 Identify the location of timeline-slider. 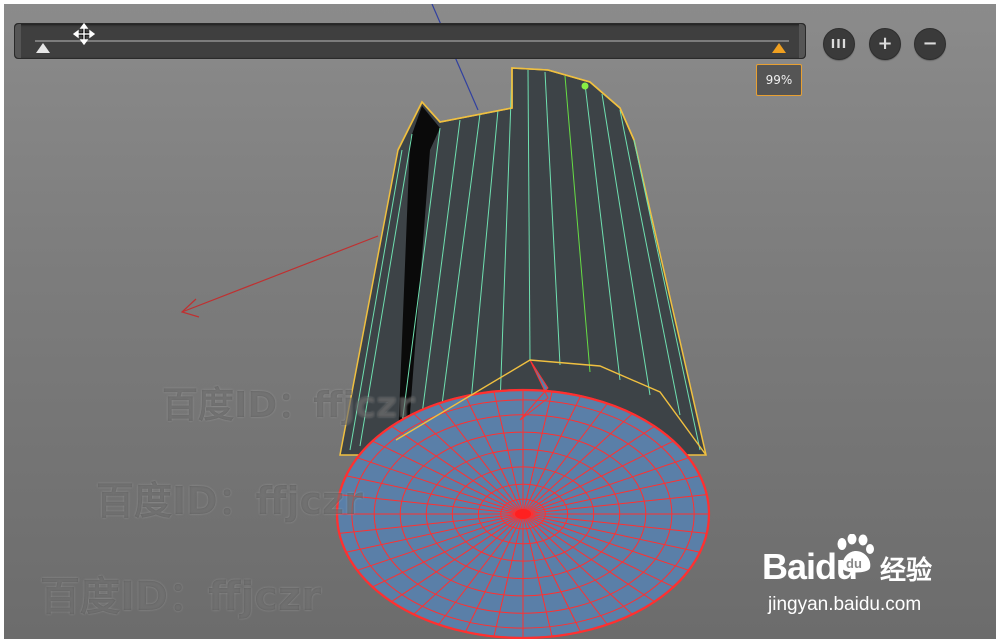
(410, 41).